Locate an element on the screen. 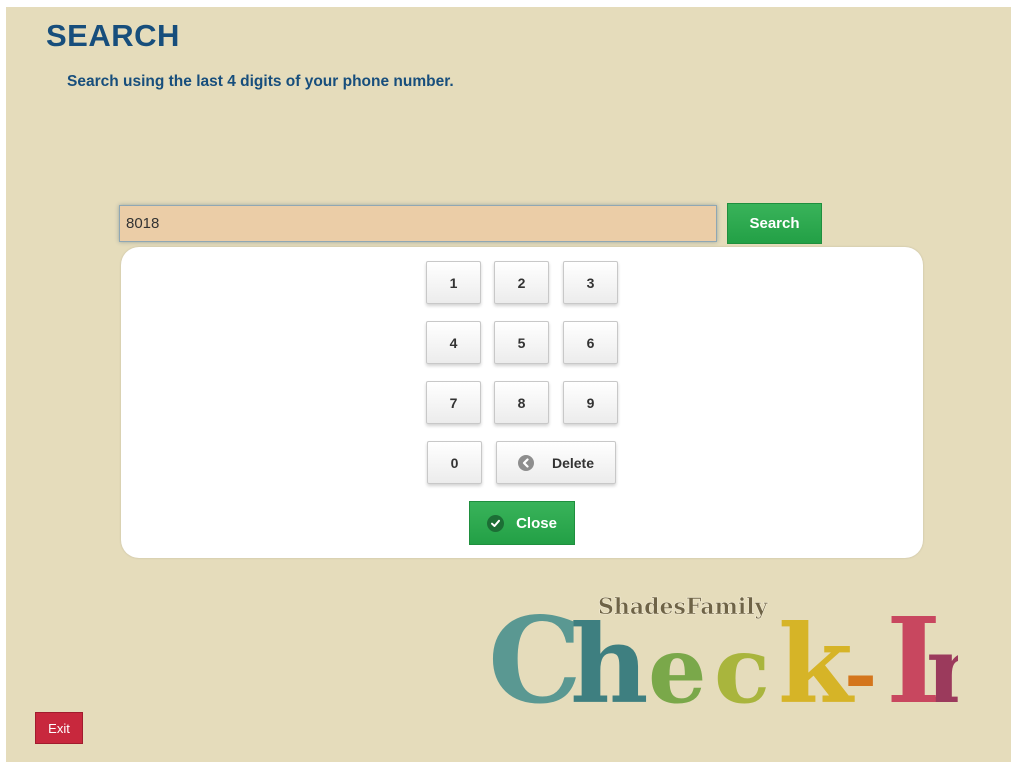  close-keypad-button: Close is located at coordinates (522, 523).